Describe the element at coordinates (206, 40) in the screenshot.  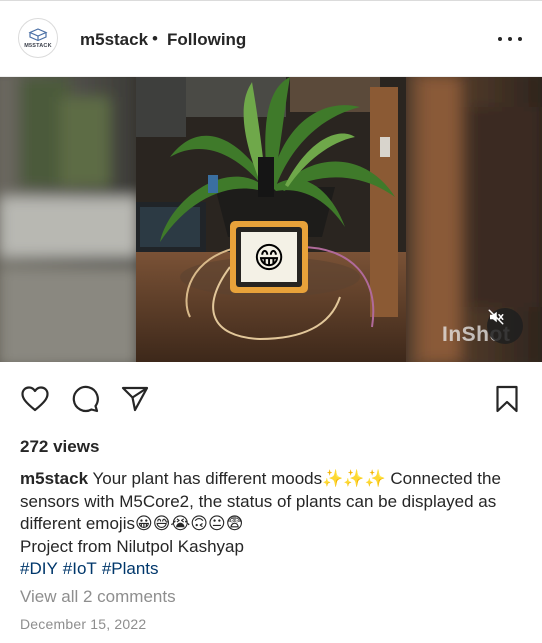
I see `following-button: Following` at that location.